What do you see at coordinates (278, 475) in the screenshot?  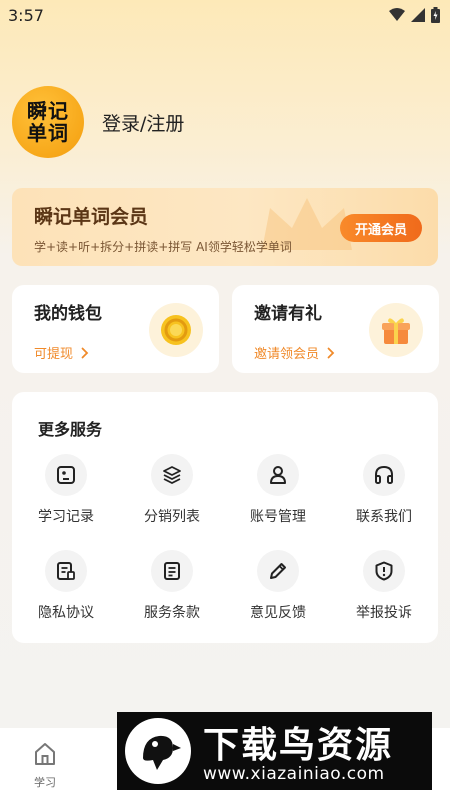 I see `user-icon` at bounding box center [278, 475].